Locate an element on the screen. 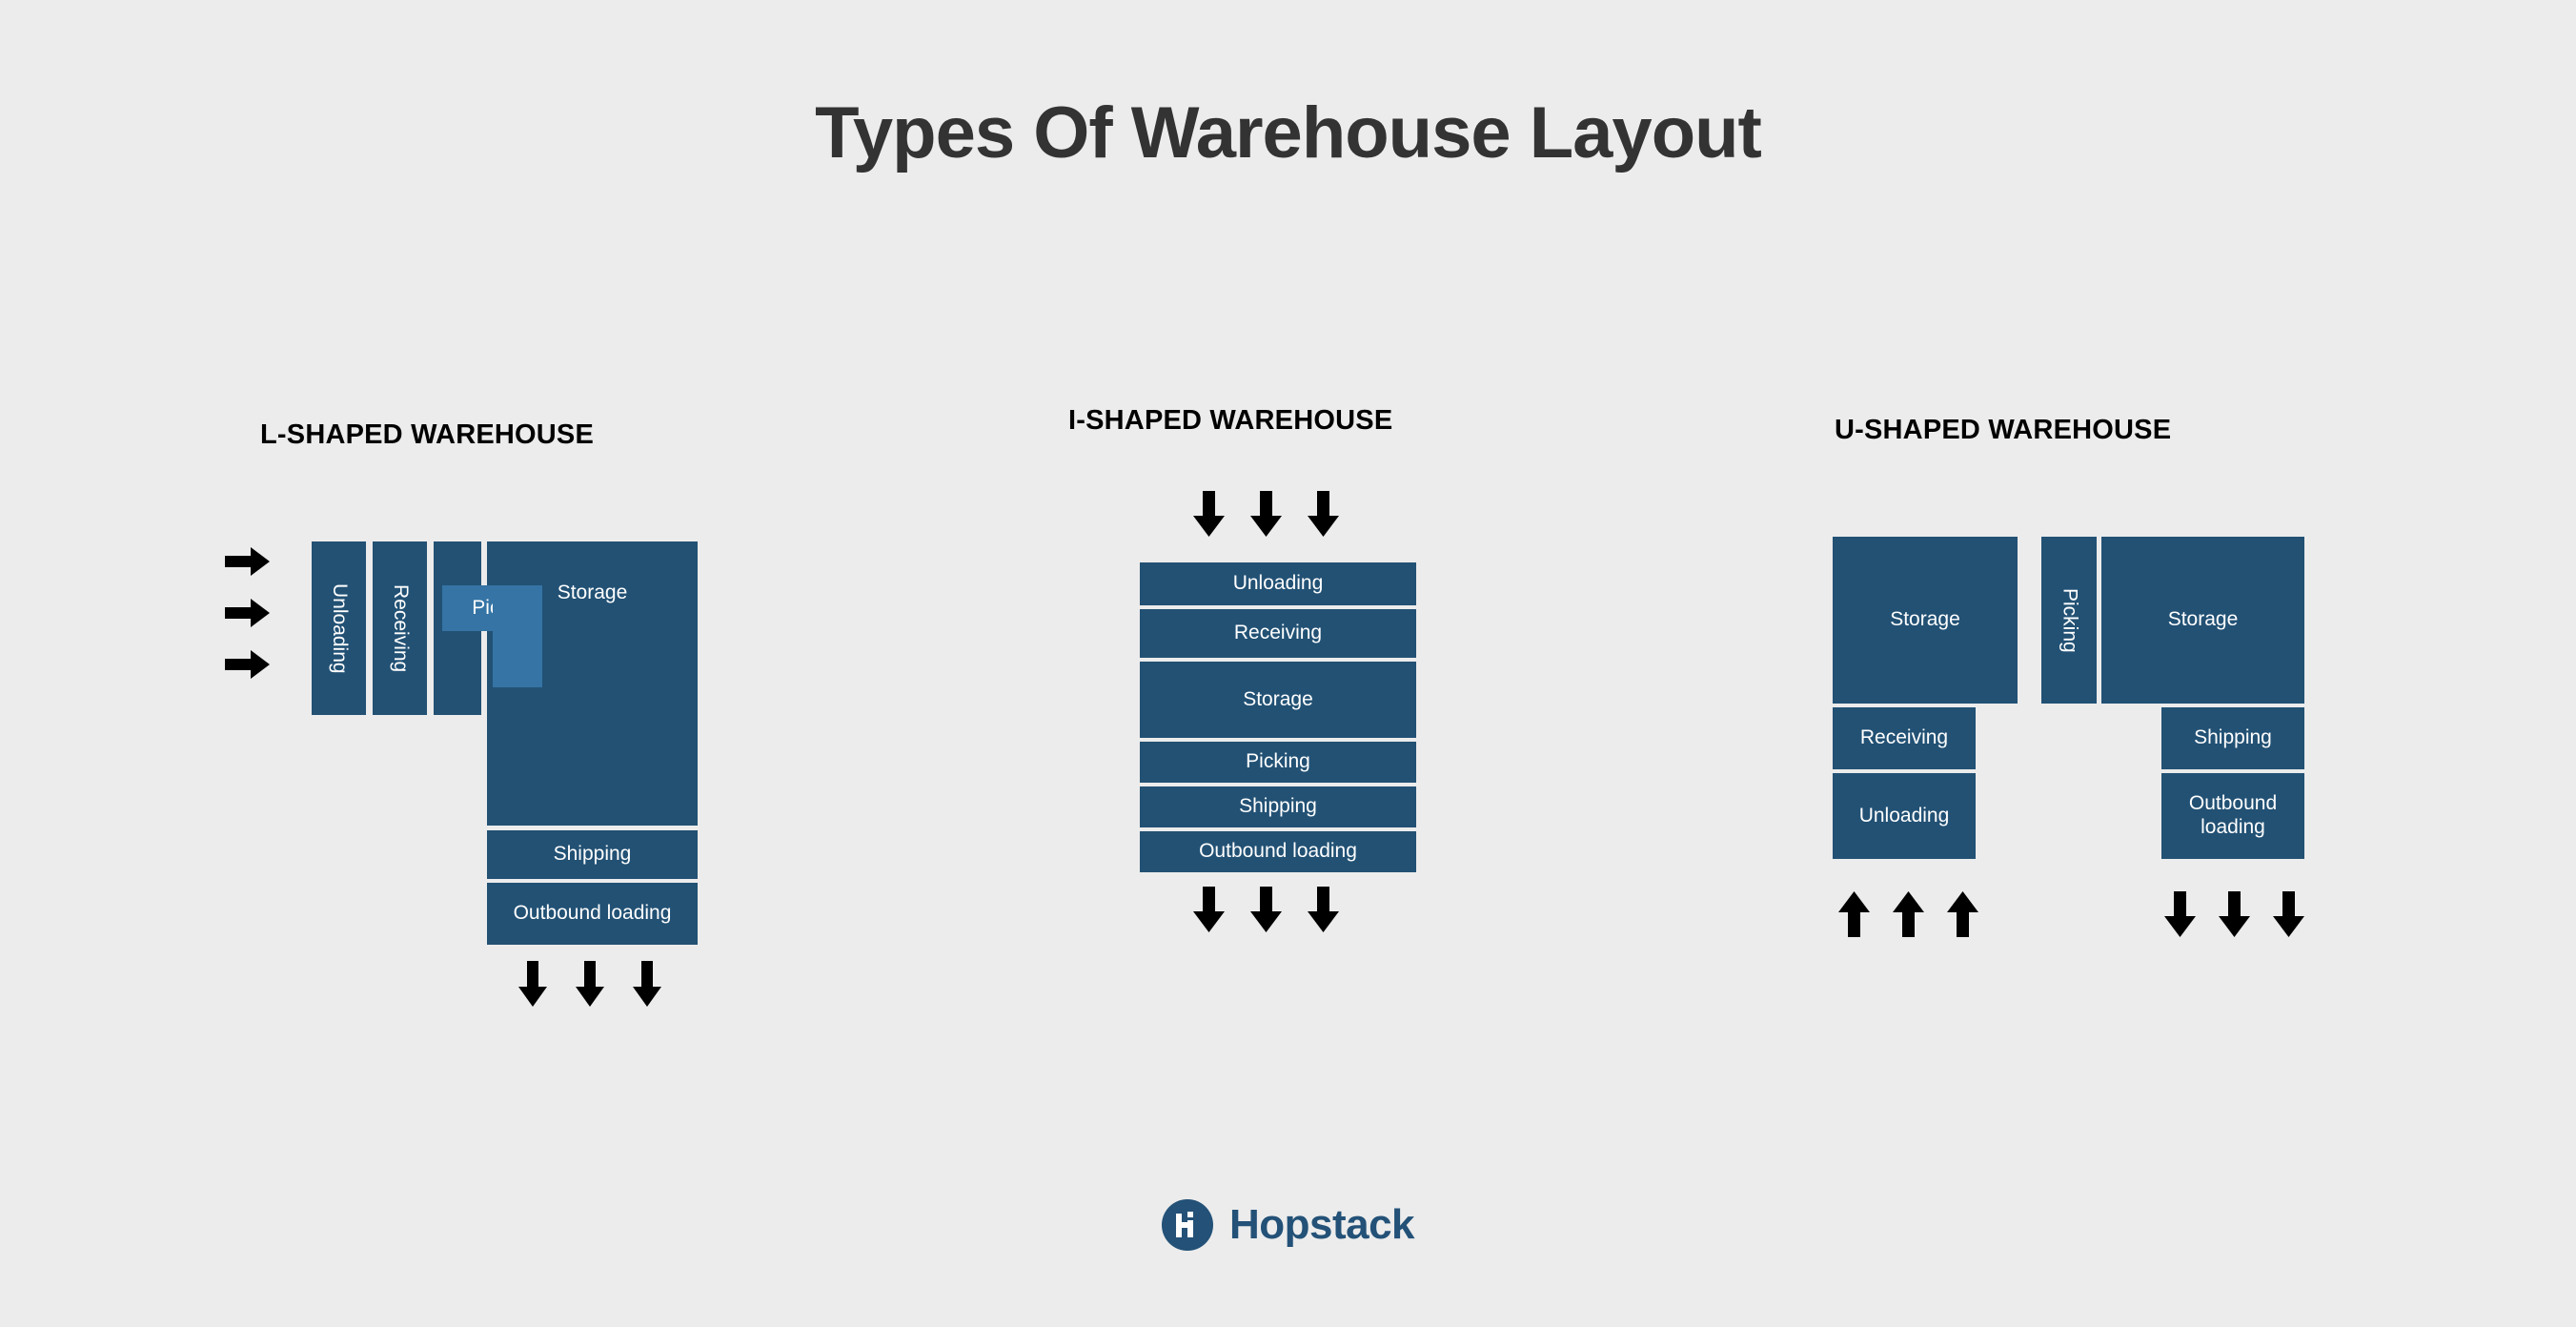 The width and height of the screenshot is (2576, 1327). panel-title-l-shaped: L-SHAPED WAREHOUSE is located at coordinates (427, 434).